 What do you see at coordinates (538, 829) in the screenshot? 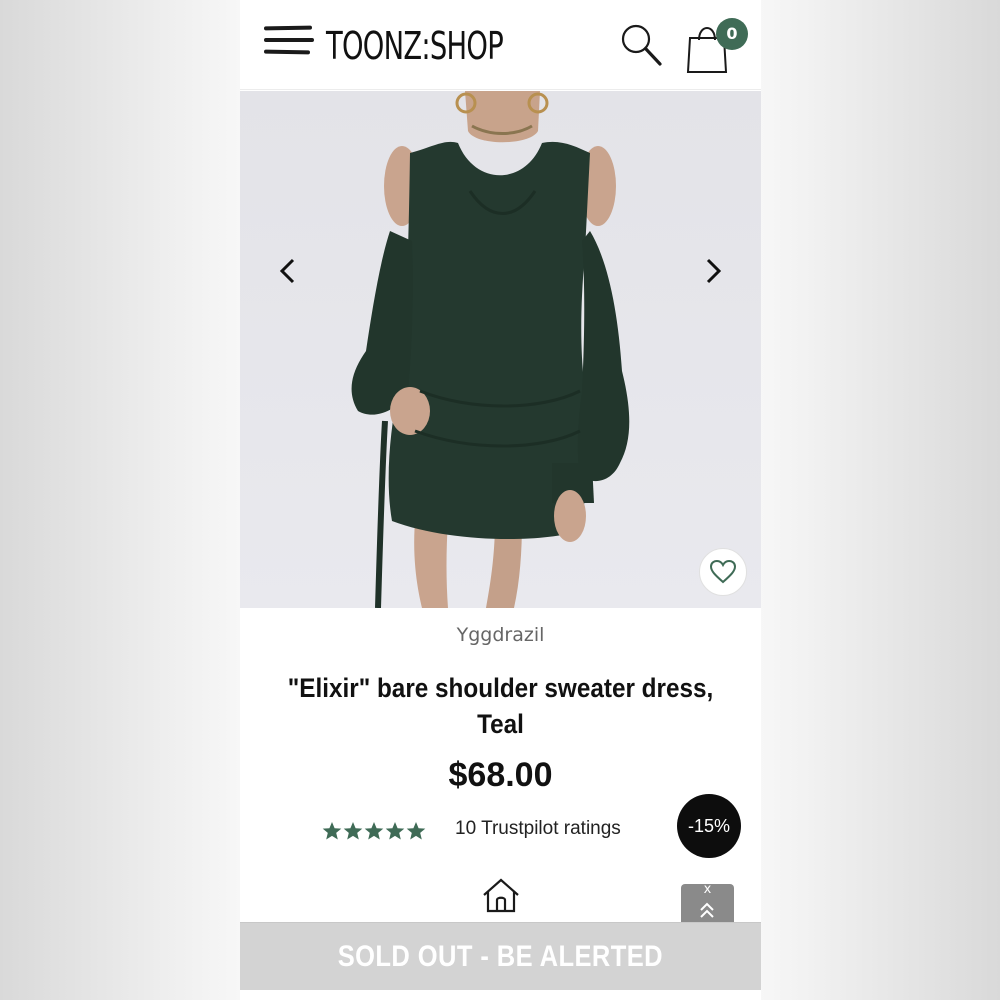
I see `ratings-count: 10 Trustpilot ratings` at bounding box center [538, 829].